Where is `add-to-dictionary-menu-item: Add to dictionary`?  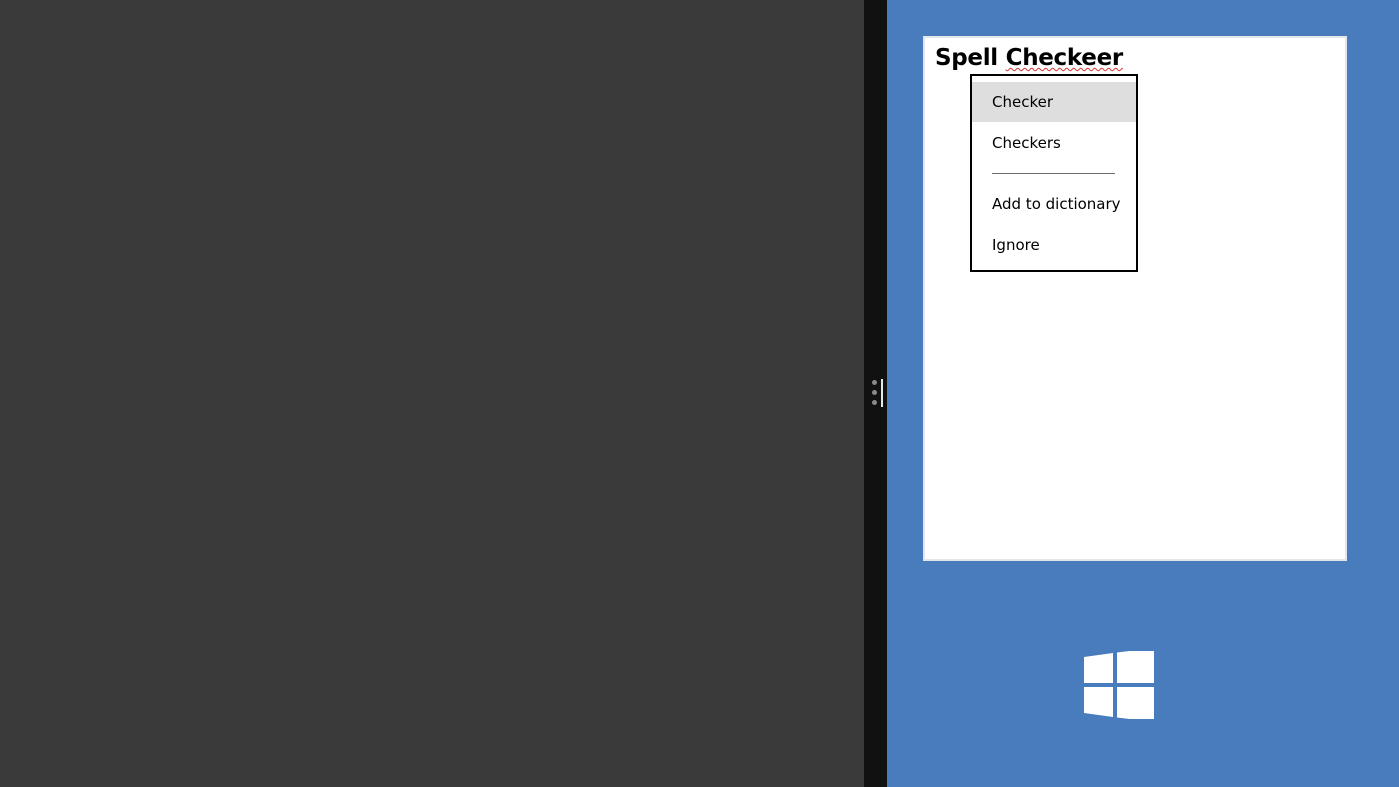 add-to-dictionary-menu-item: Add to dictionary is located at coordinates (1054, 204).